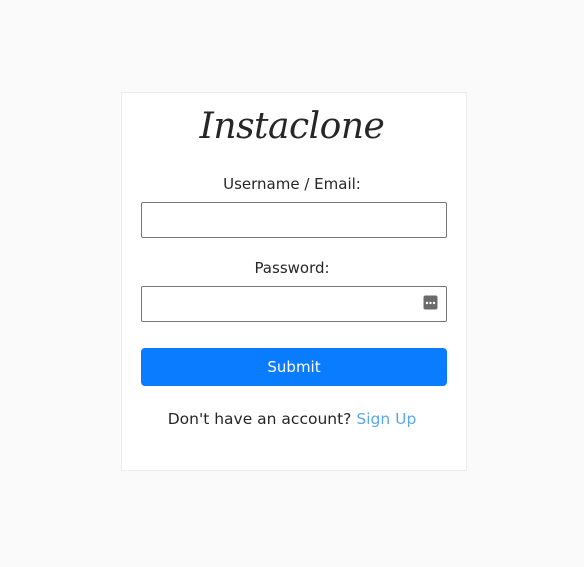  I want to click on username-input, so click(294, 220).